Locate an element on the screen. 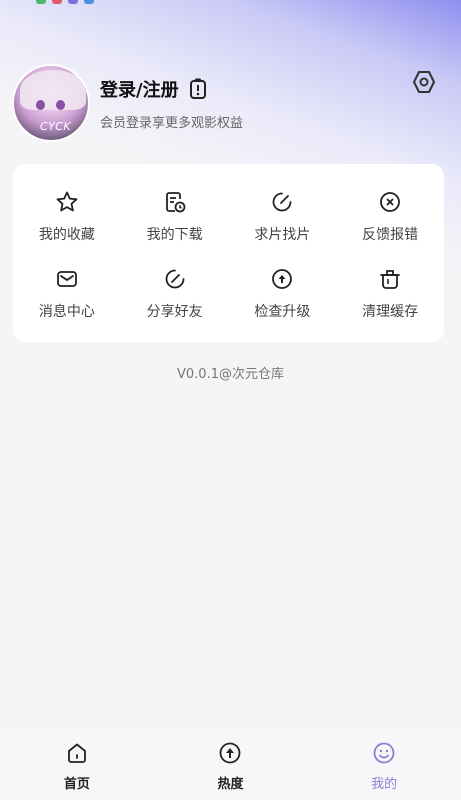  menu-messages: 消息中心 is located at coordinates (67, 293).